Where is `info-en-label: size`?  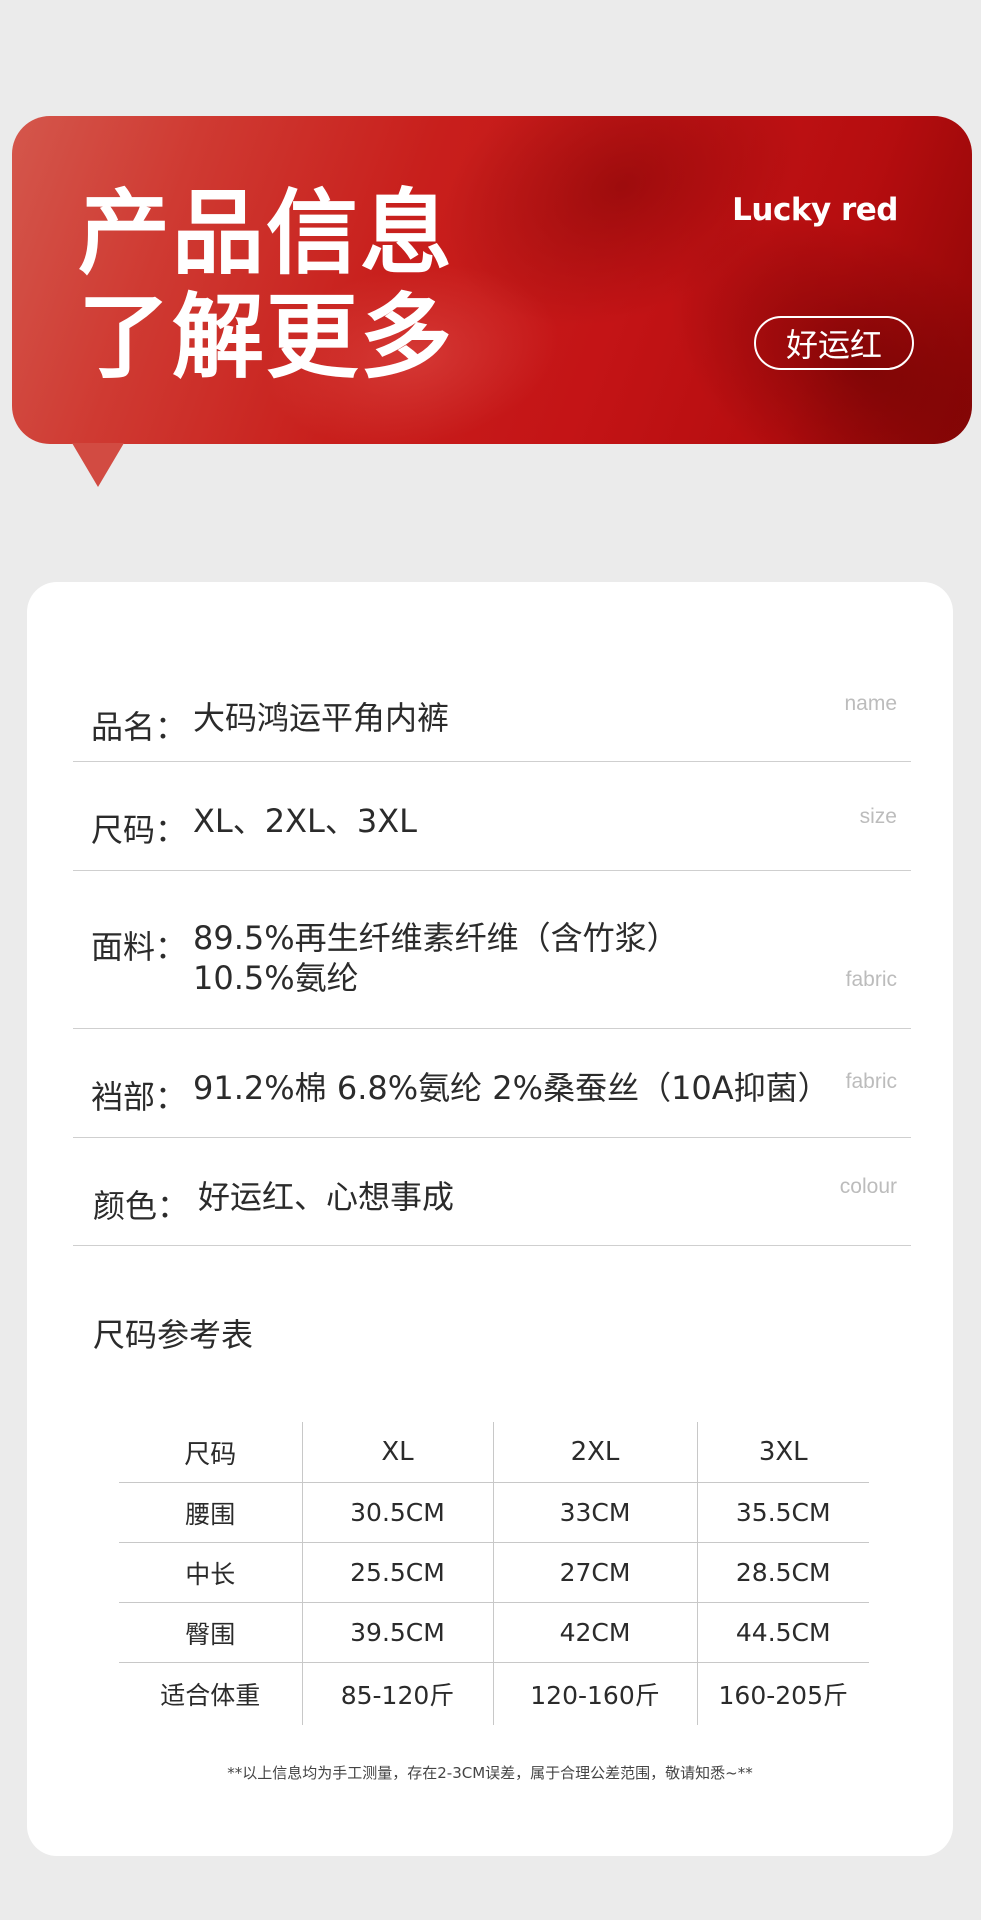 info-en-label: size is located at coordinates (878, 816).